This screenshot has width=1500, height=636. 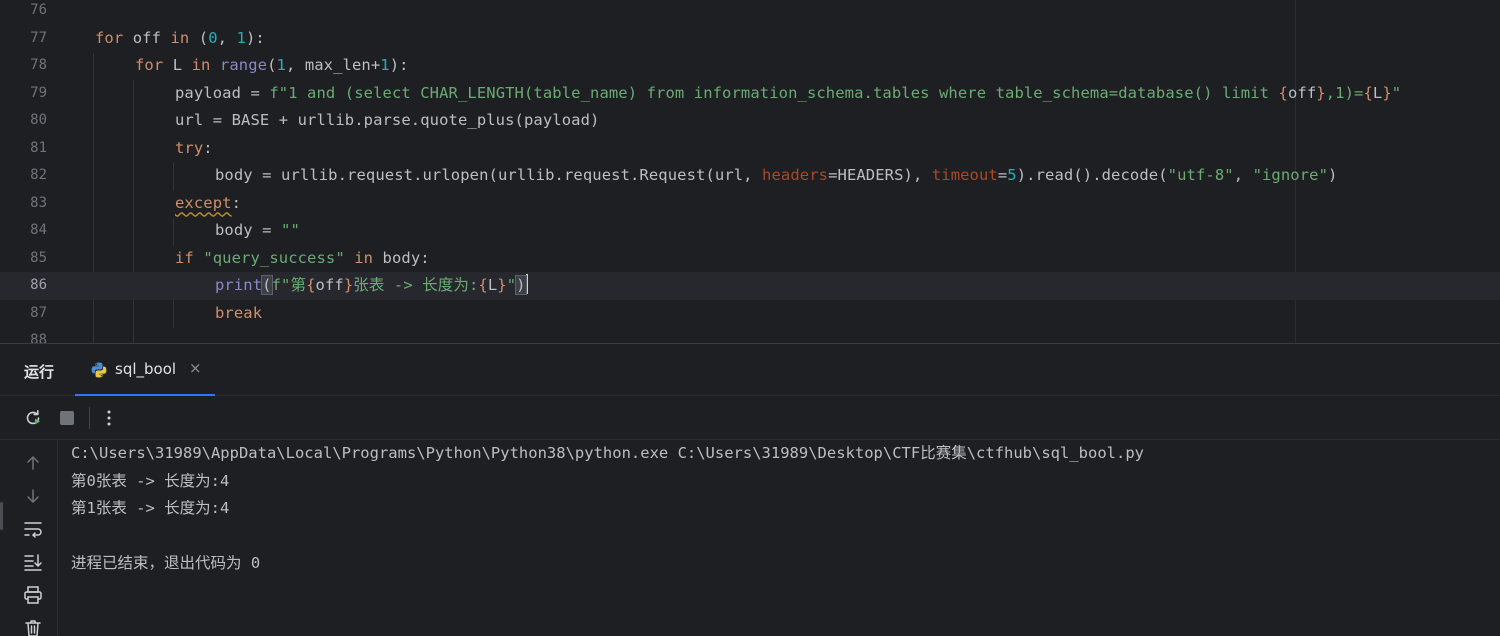 What do you see at coordinates (38, 312) in the screenshot?
I see `line-number: 87` at bounding box center [38, 312].